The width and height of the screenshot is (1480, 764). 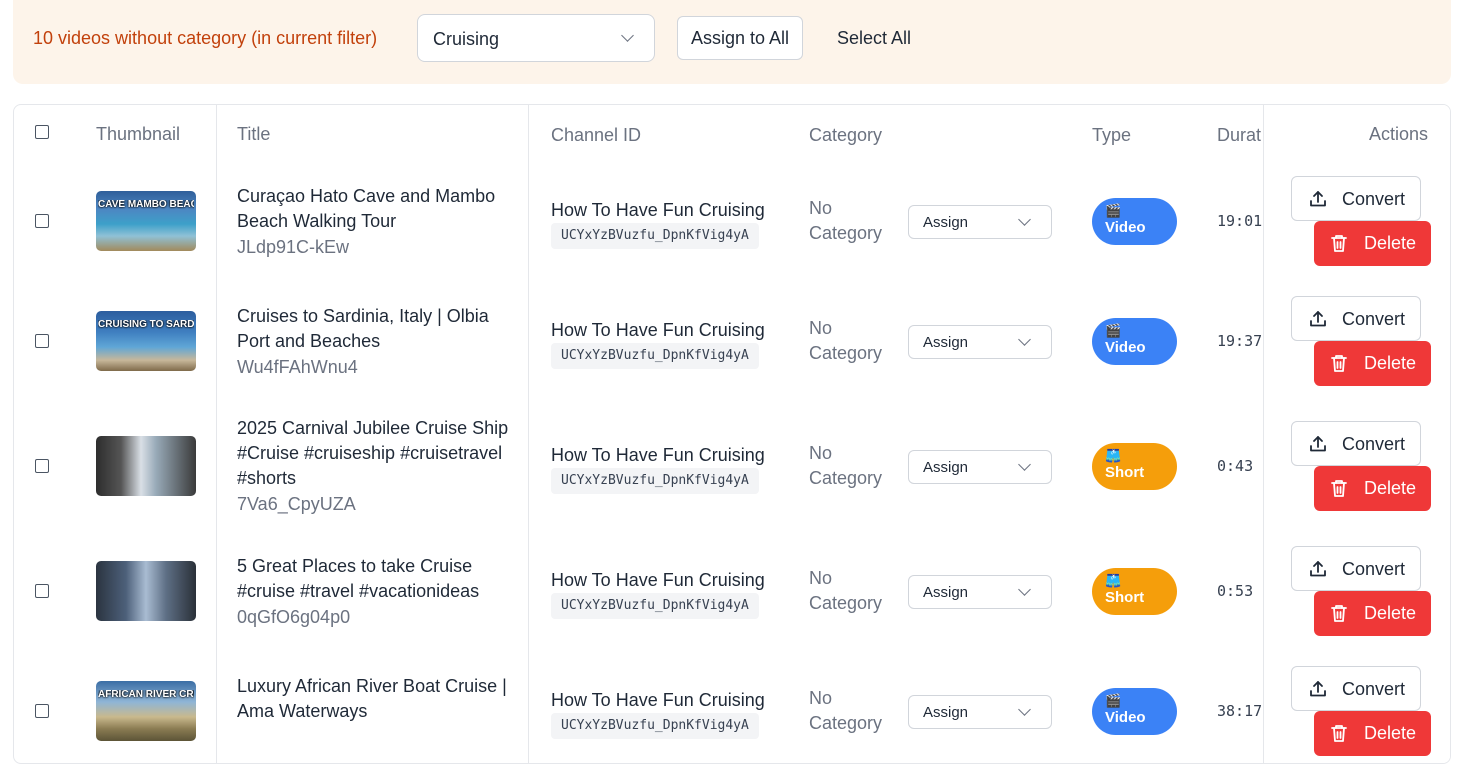 What do you see at coordinates (294, 616) in the screenshot?
I see `video-id: 0qGfO6g04p0` at bounding box center [294, 616].